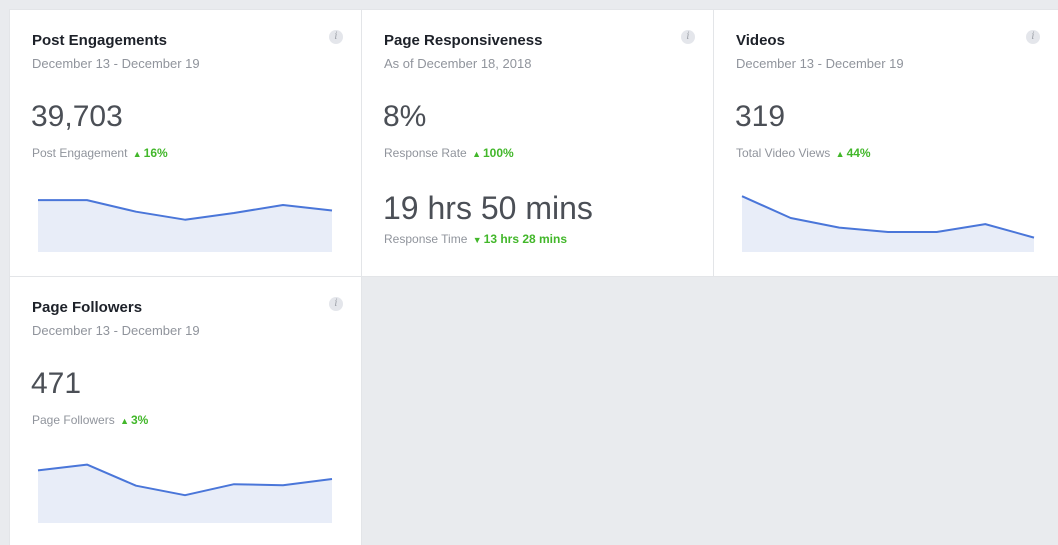 Image resolution: width=1058 pixels, height=545 pixels. Describe the element at coordinates (783, 153) in the screenshot. I see `metric-label-text: Total Video Views` at that location.